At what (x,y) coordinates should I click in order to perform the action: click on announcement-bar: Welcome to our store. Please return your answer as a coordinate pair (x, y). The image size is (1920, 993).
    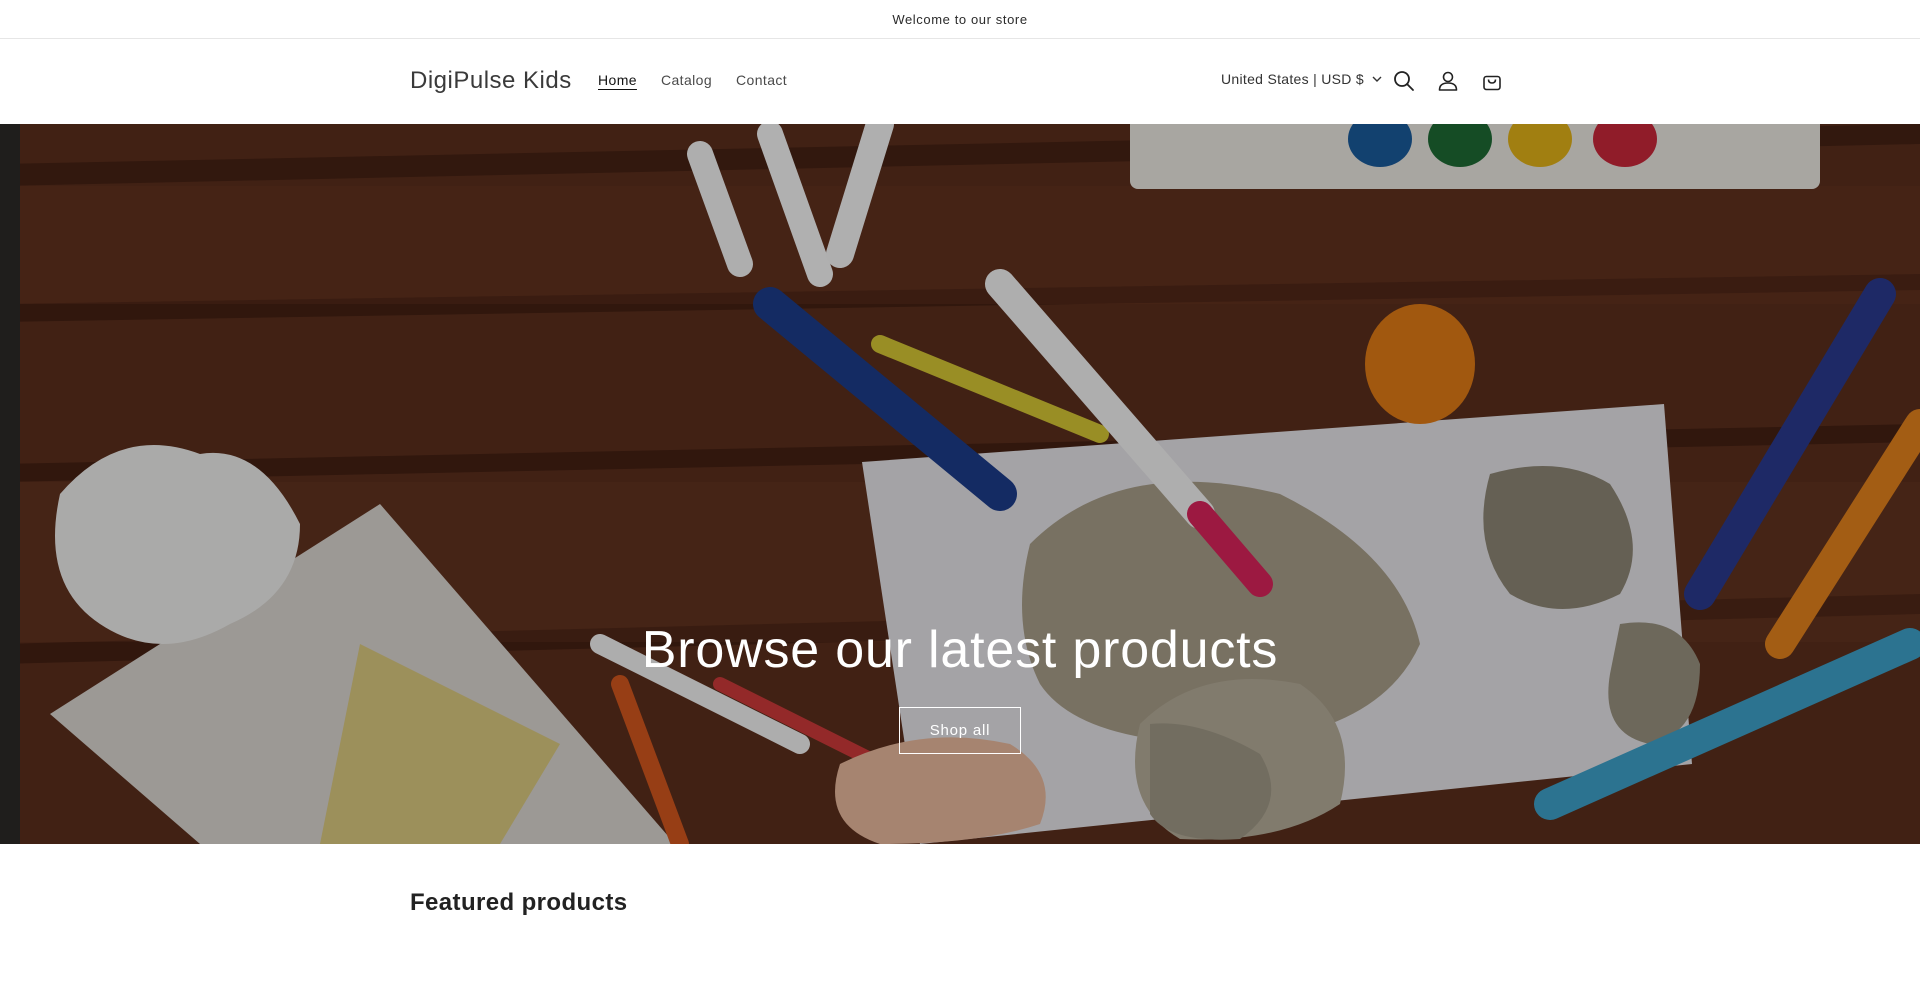
    Looking at the image, I should click on (960, 19).